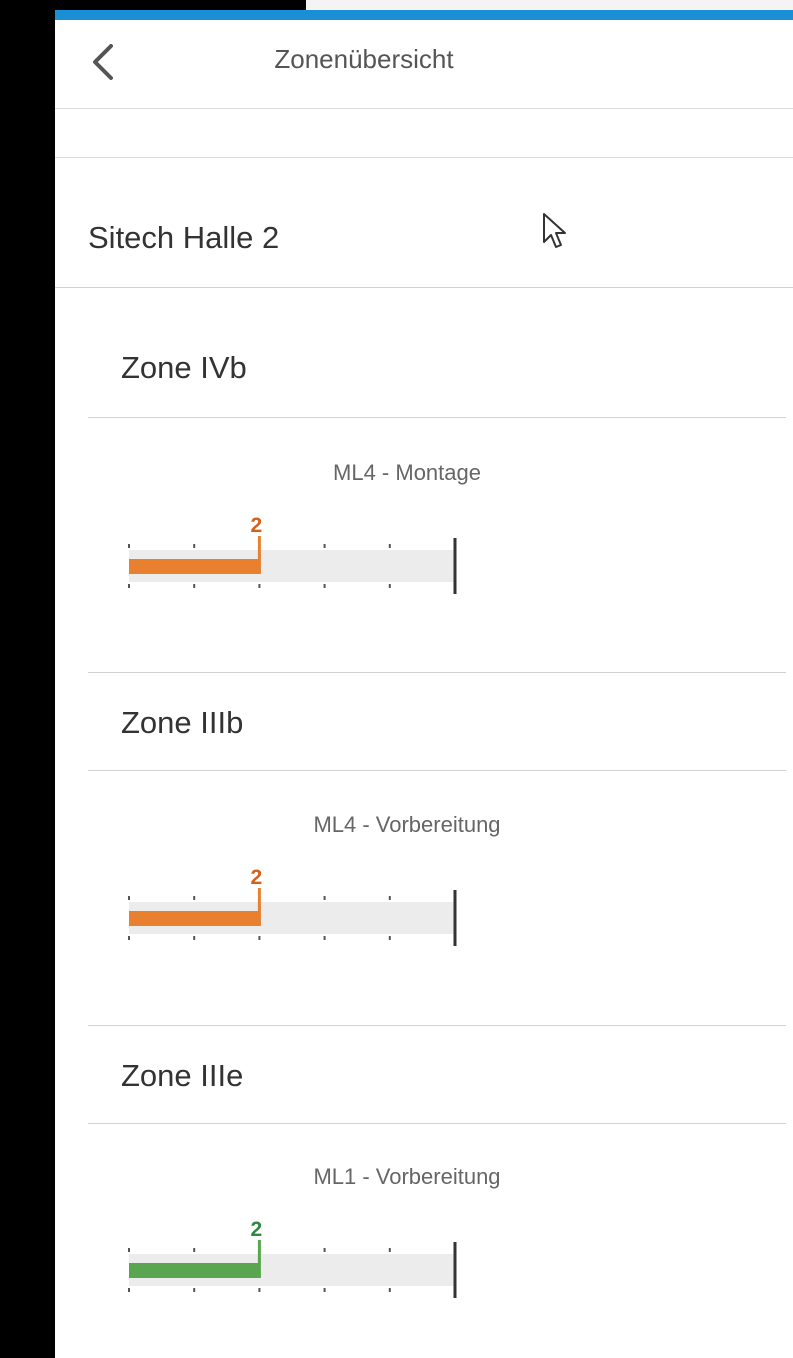  What do you see at coordinates (364, 59) in the screenshot?
I see `page-title: Zonenübersicht` at bounding box center [364, 59].